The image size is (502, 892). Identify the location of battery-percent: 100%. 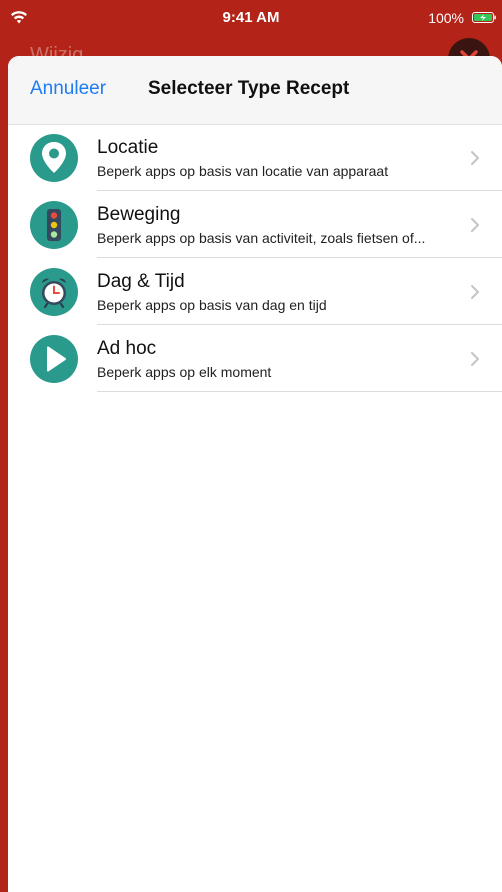
(446, 18).